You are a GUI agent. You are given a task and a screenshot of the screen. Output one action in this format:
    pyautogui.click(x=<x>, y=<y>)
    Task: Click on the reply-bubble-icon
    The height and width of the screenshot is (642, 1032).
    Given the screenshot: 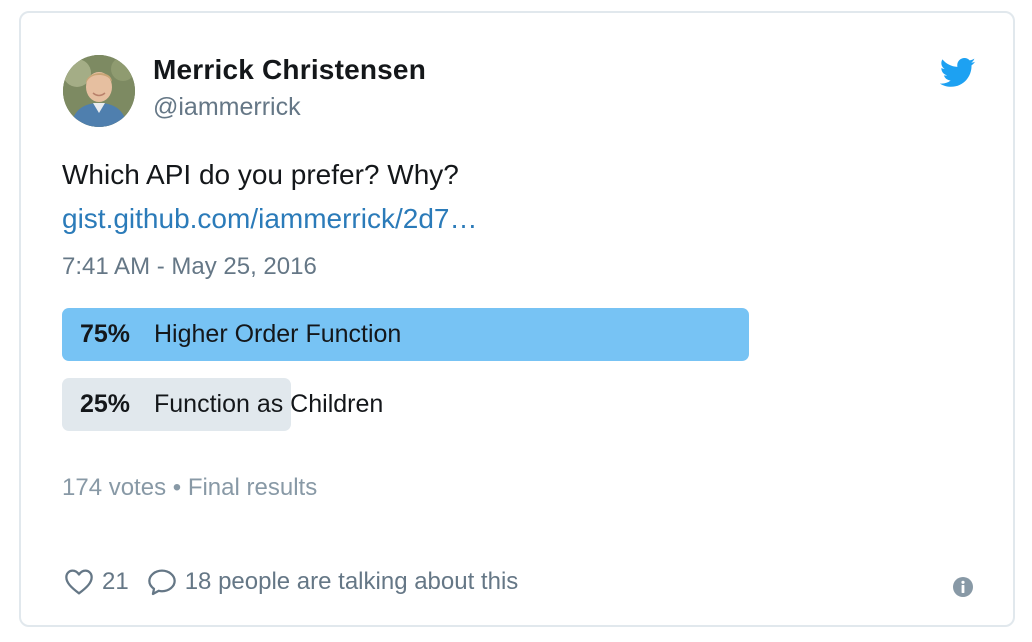 What is the action you would take?
    pyautogui.click(x=162, y=582)
    